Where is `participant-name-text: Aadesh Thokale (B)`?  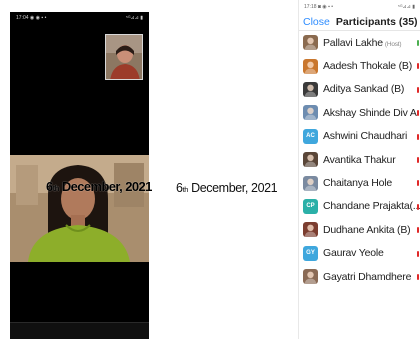 participant-name-text: Aadesh Thokale (B) is located at coordinates (368, 66).